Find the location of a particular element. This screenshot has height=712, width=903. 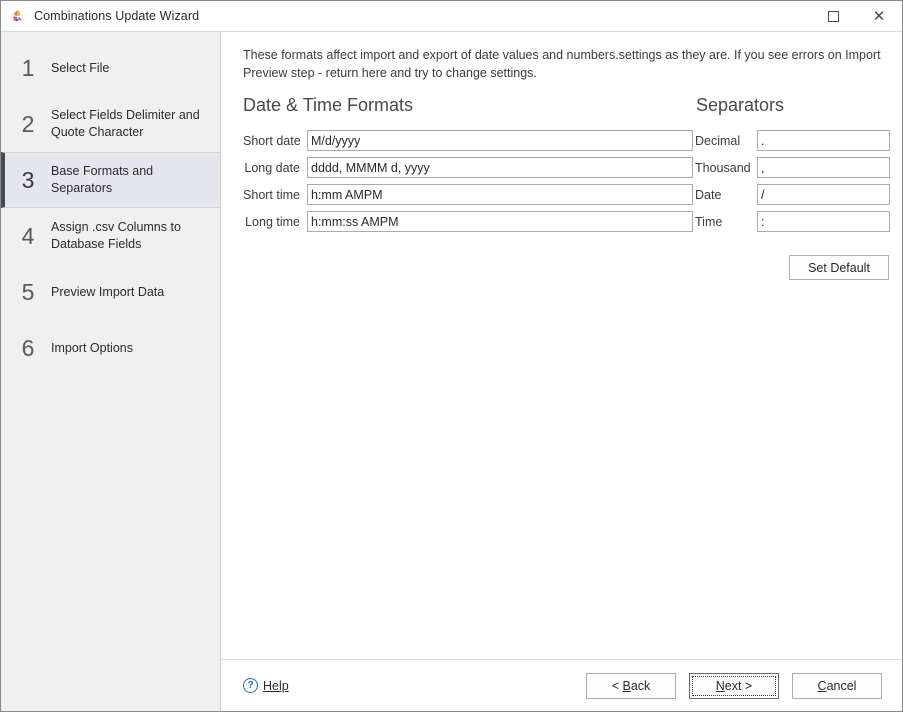

next-label: Next > is located at coordinates (734, 685).